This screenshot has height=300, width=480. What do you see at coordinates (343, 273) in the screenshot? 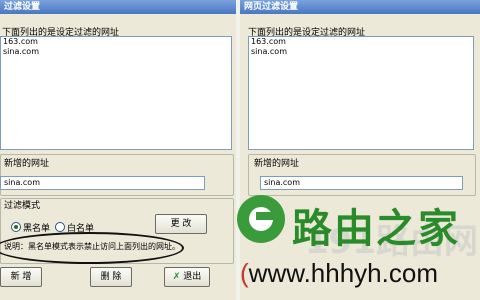
I see `watermark-url-text: www.hhhyh.com` at bounding box center [343, 273].